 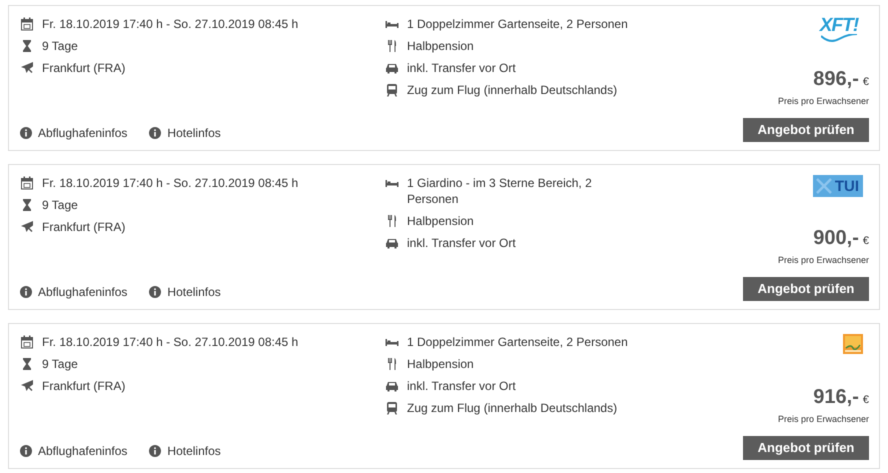 What do you see at coordinates (853, 344) in the screenshot?
I see `provider-logo` at bounding box center [853, 344].